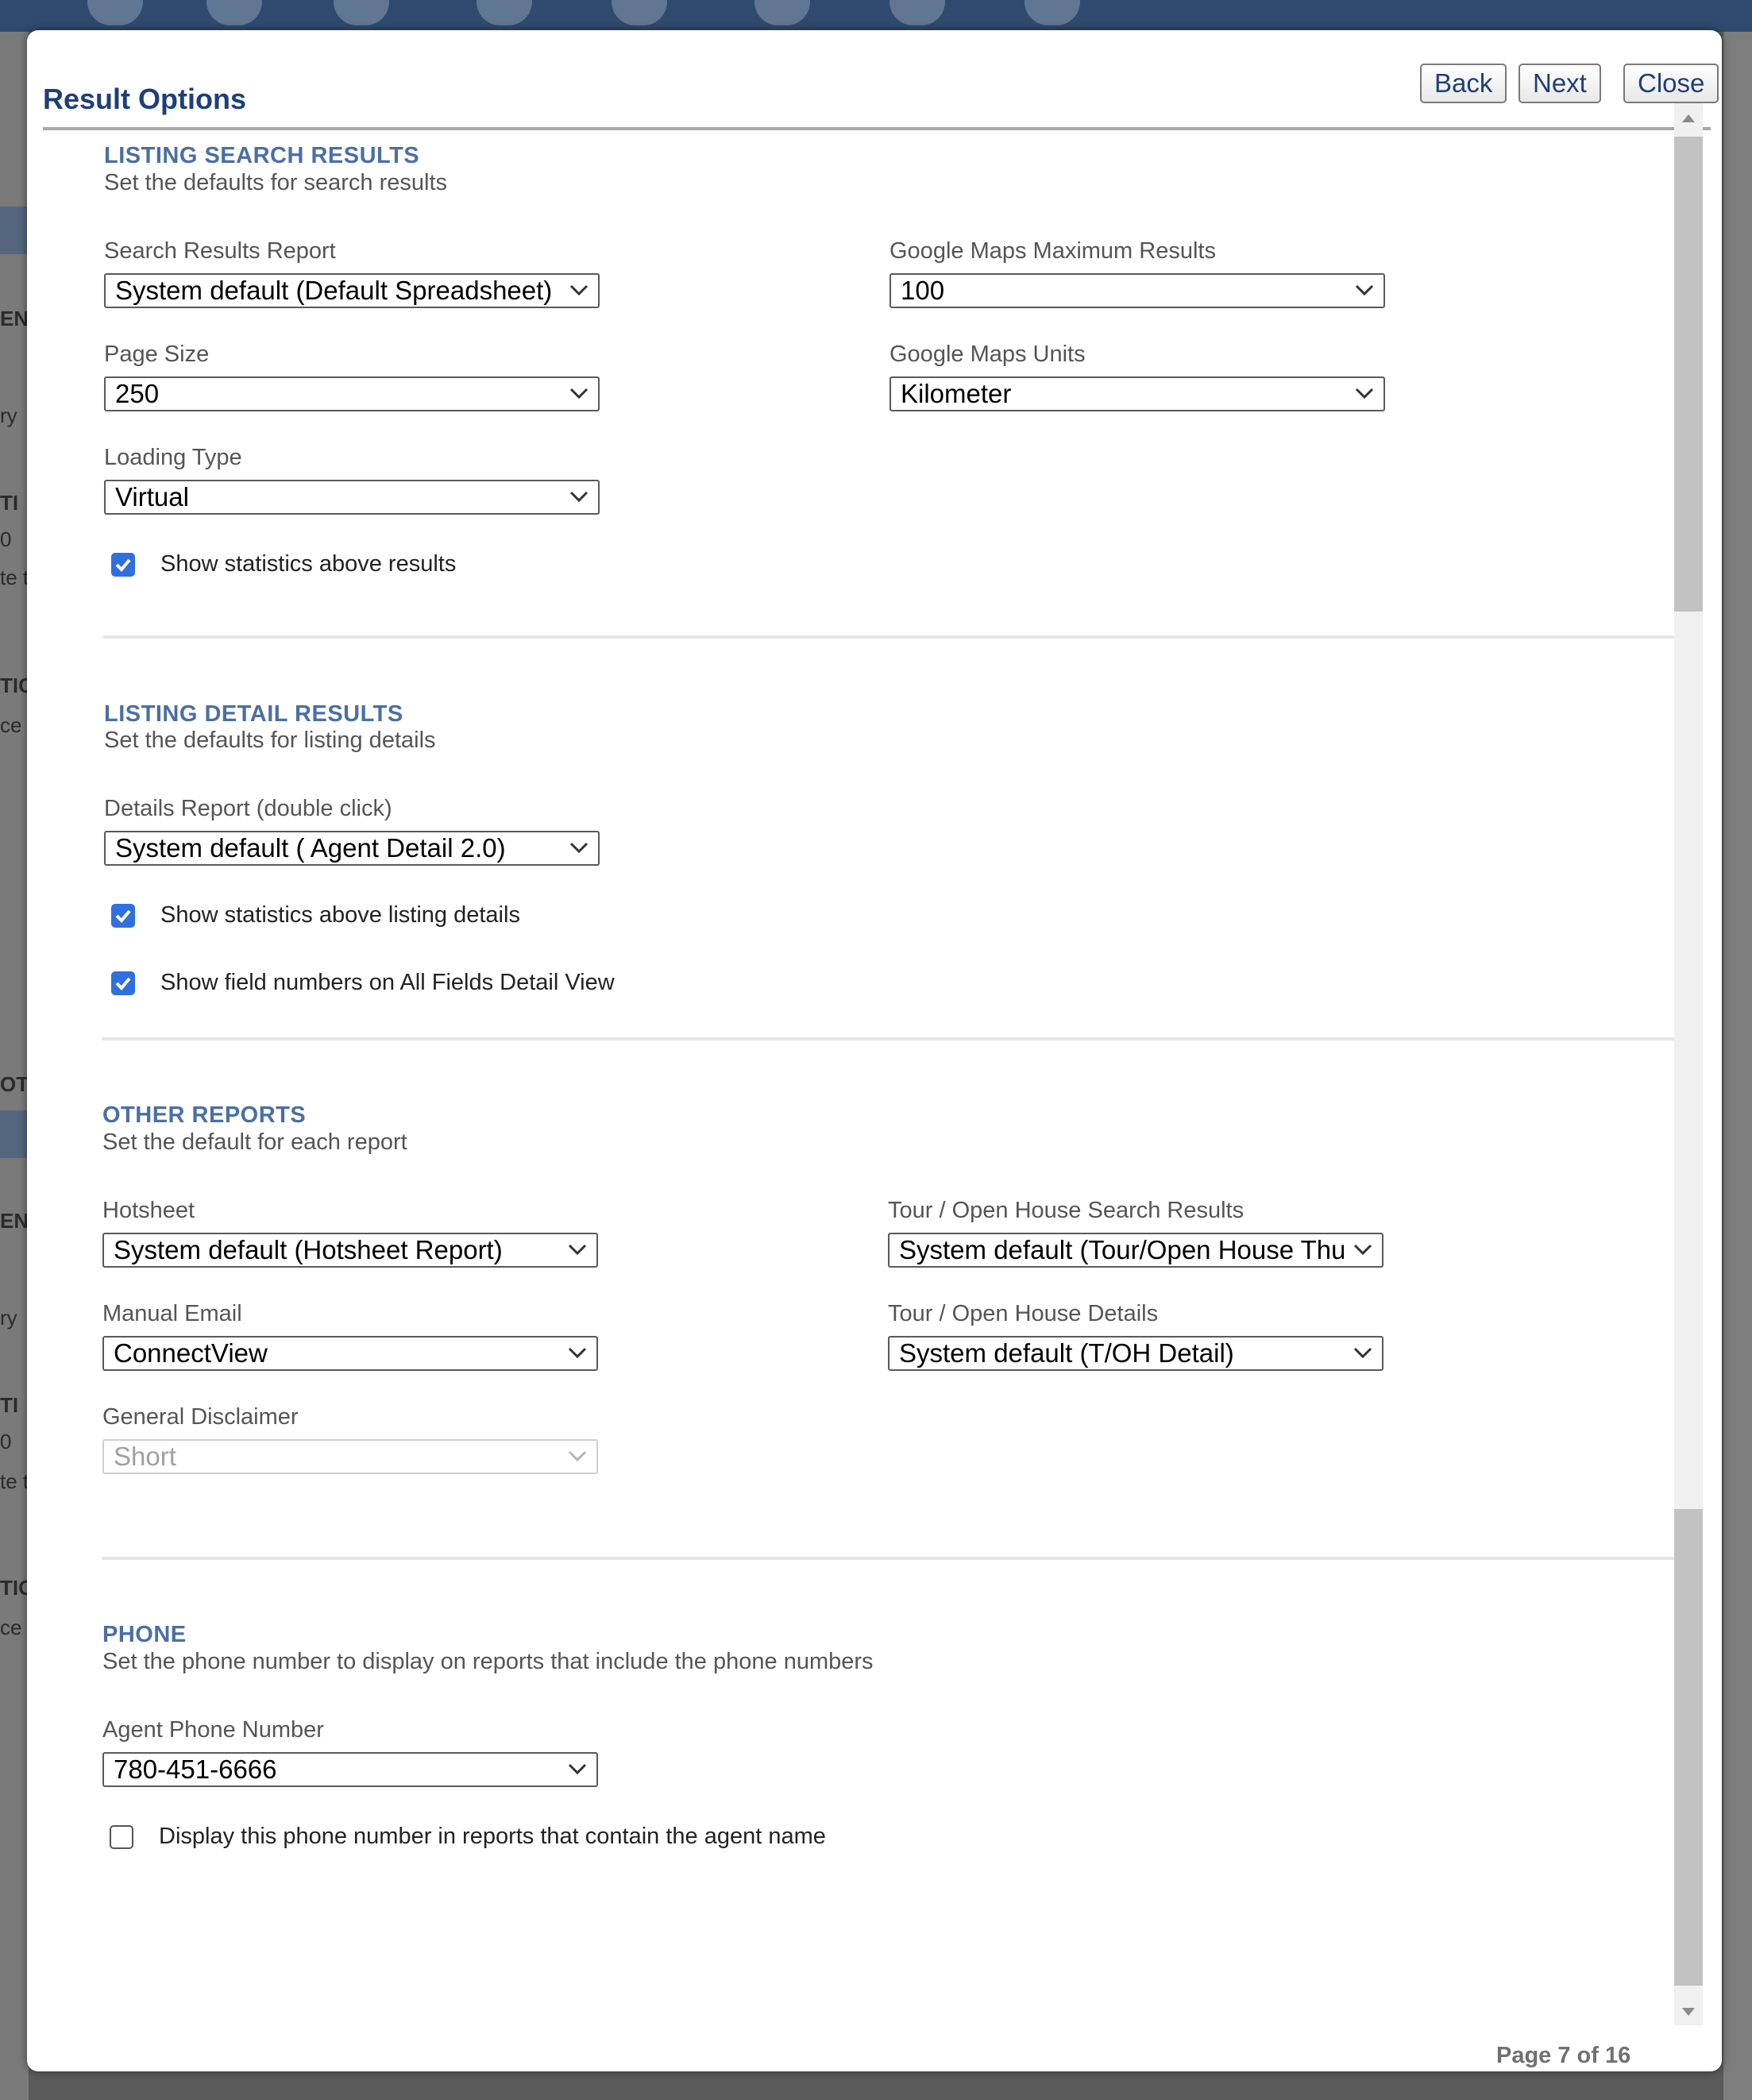 This screenshot has width=1752, height=2100. I want to click on tour-details-select: System default (T/OH Detail), so click(1135, 1353).